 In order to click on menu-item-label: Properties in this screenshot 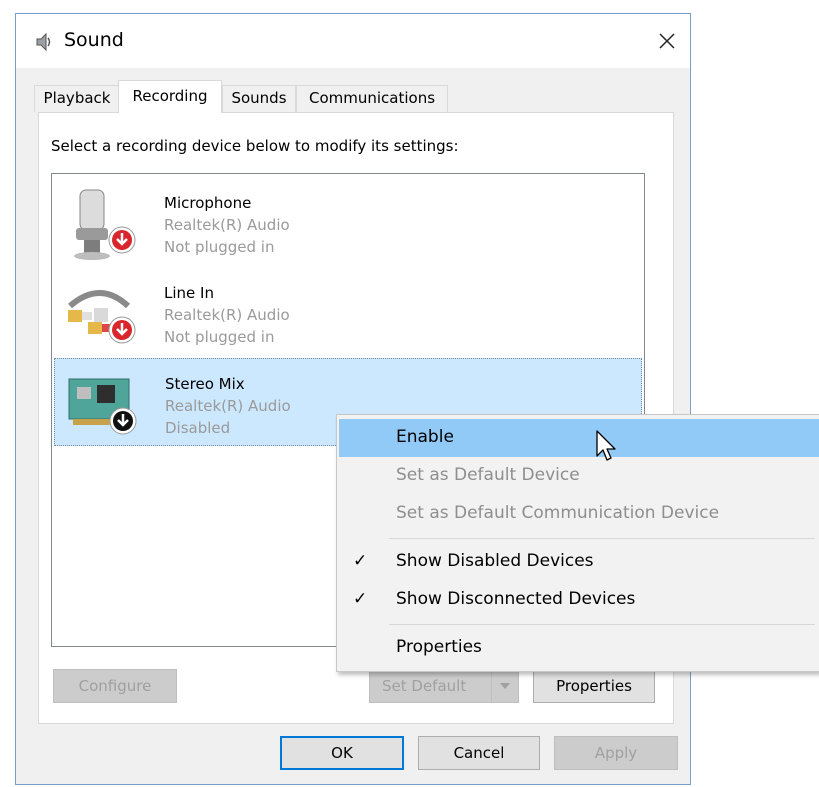, I will do `click(439, 647)`.